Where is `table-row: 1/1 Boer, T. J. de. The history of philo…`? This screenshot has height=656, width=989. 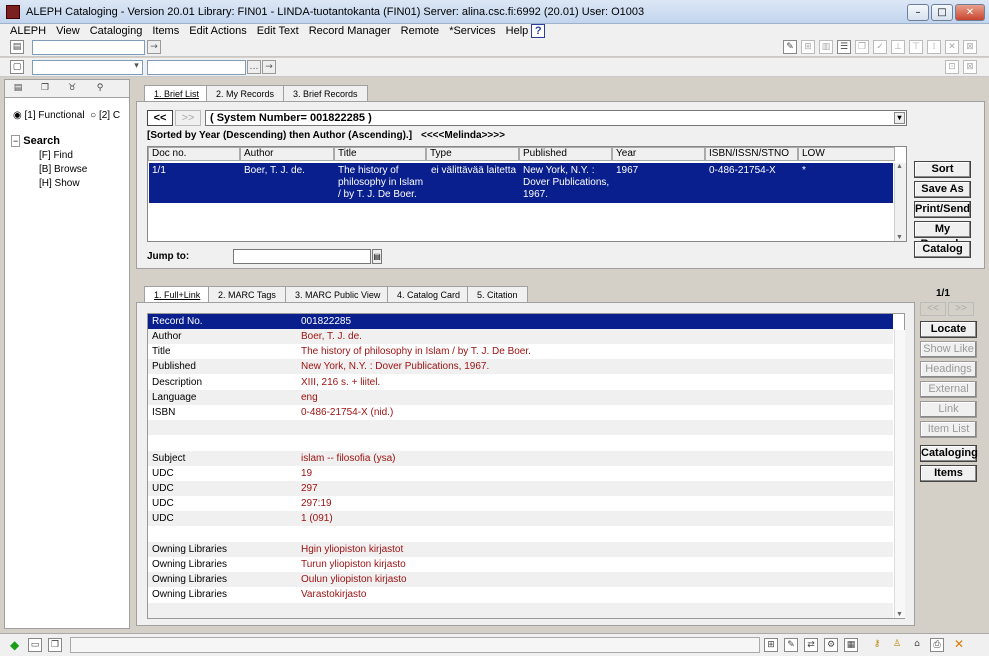
table-row: 1/1 Boer, T. J. de. The history of philo… is located at coordinates (521, 183).